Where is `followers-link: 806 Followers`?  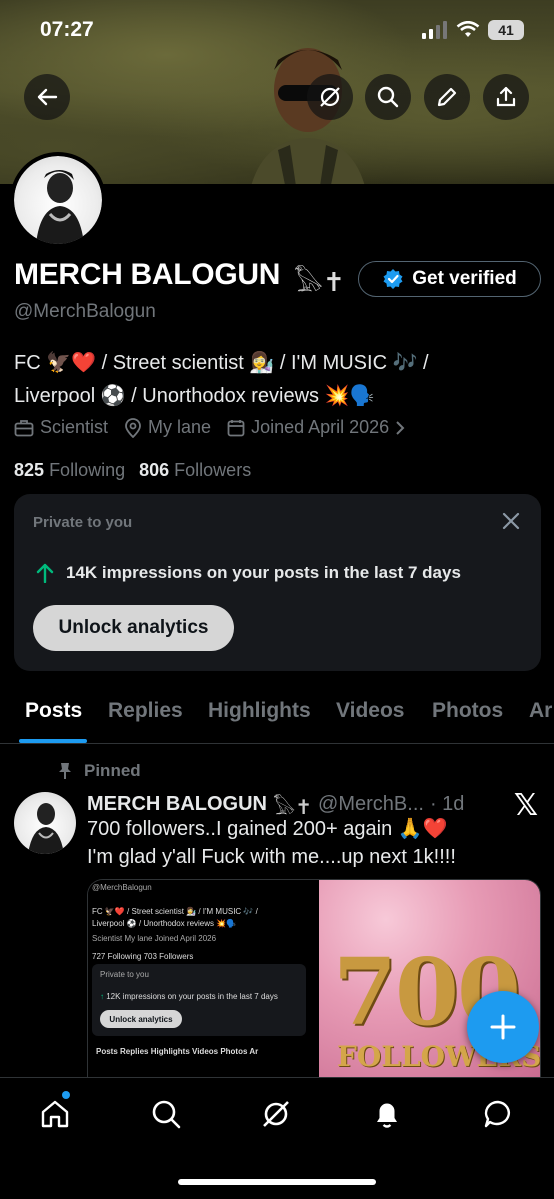
followers-link: 806 Followers is located at coordinates (195, 470).